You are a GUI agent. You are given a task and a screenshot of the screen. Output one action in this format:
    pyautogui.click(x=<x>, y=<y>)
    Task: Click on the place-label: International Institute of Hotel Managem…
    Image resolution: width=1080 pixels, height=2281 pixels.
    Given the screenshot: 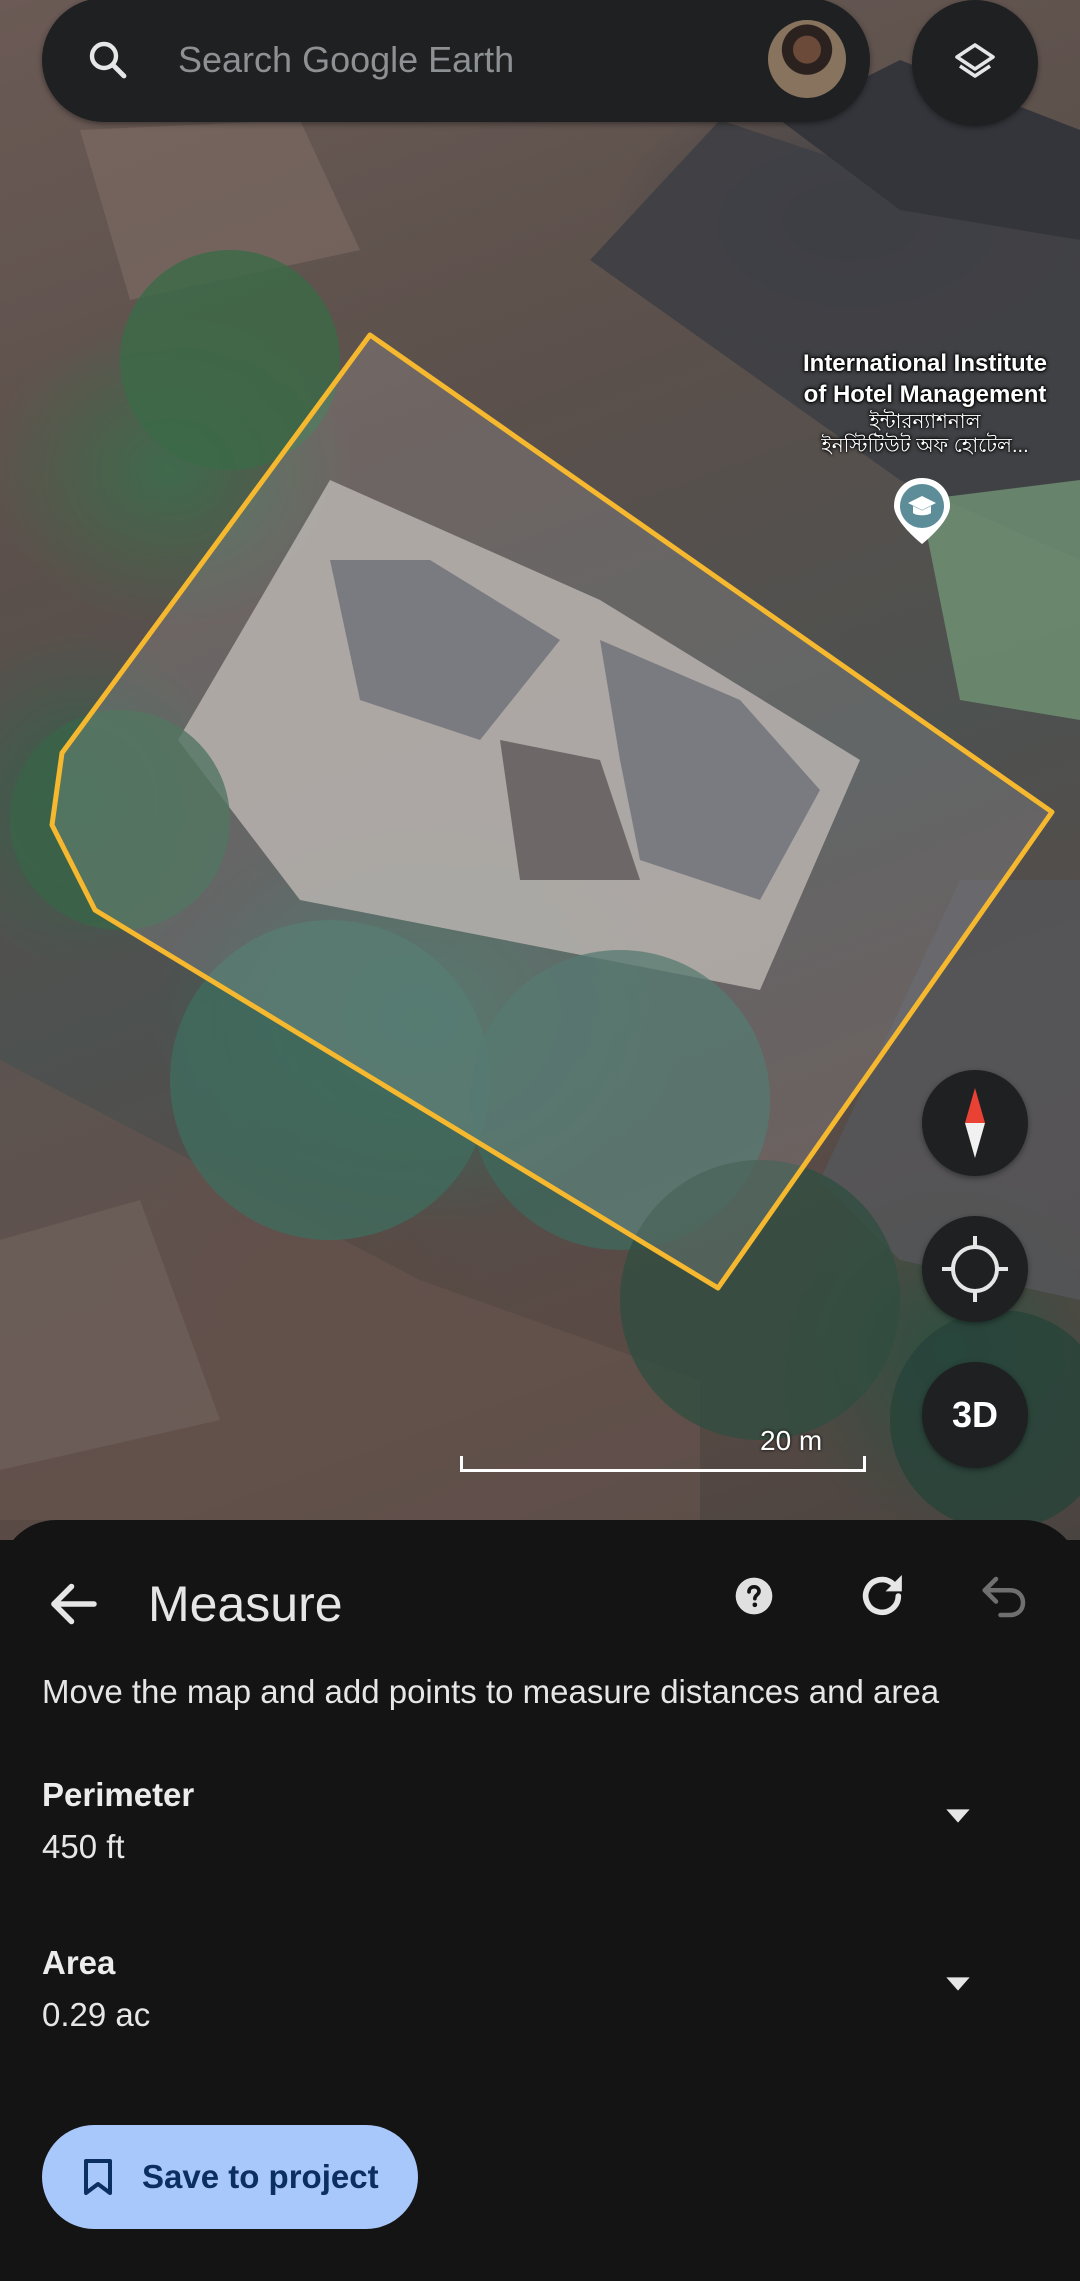 What is the action you would take?
    pyautogui.click(x=925, y=403)
    